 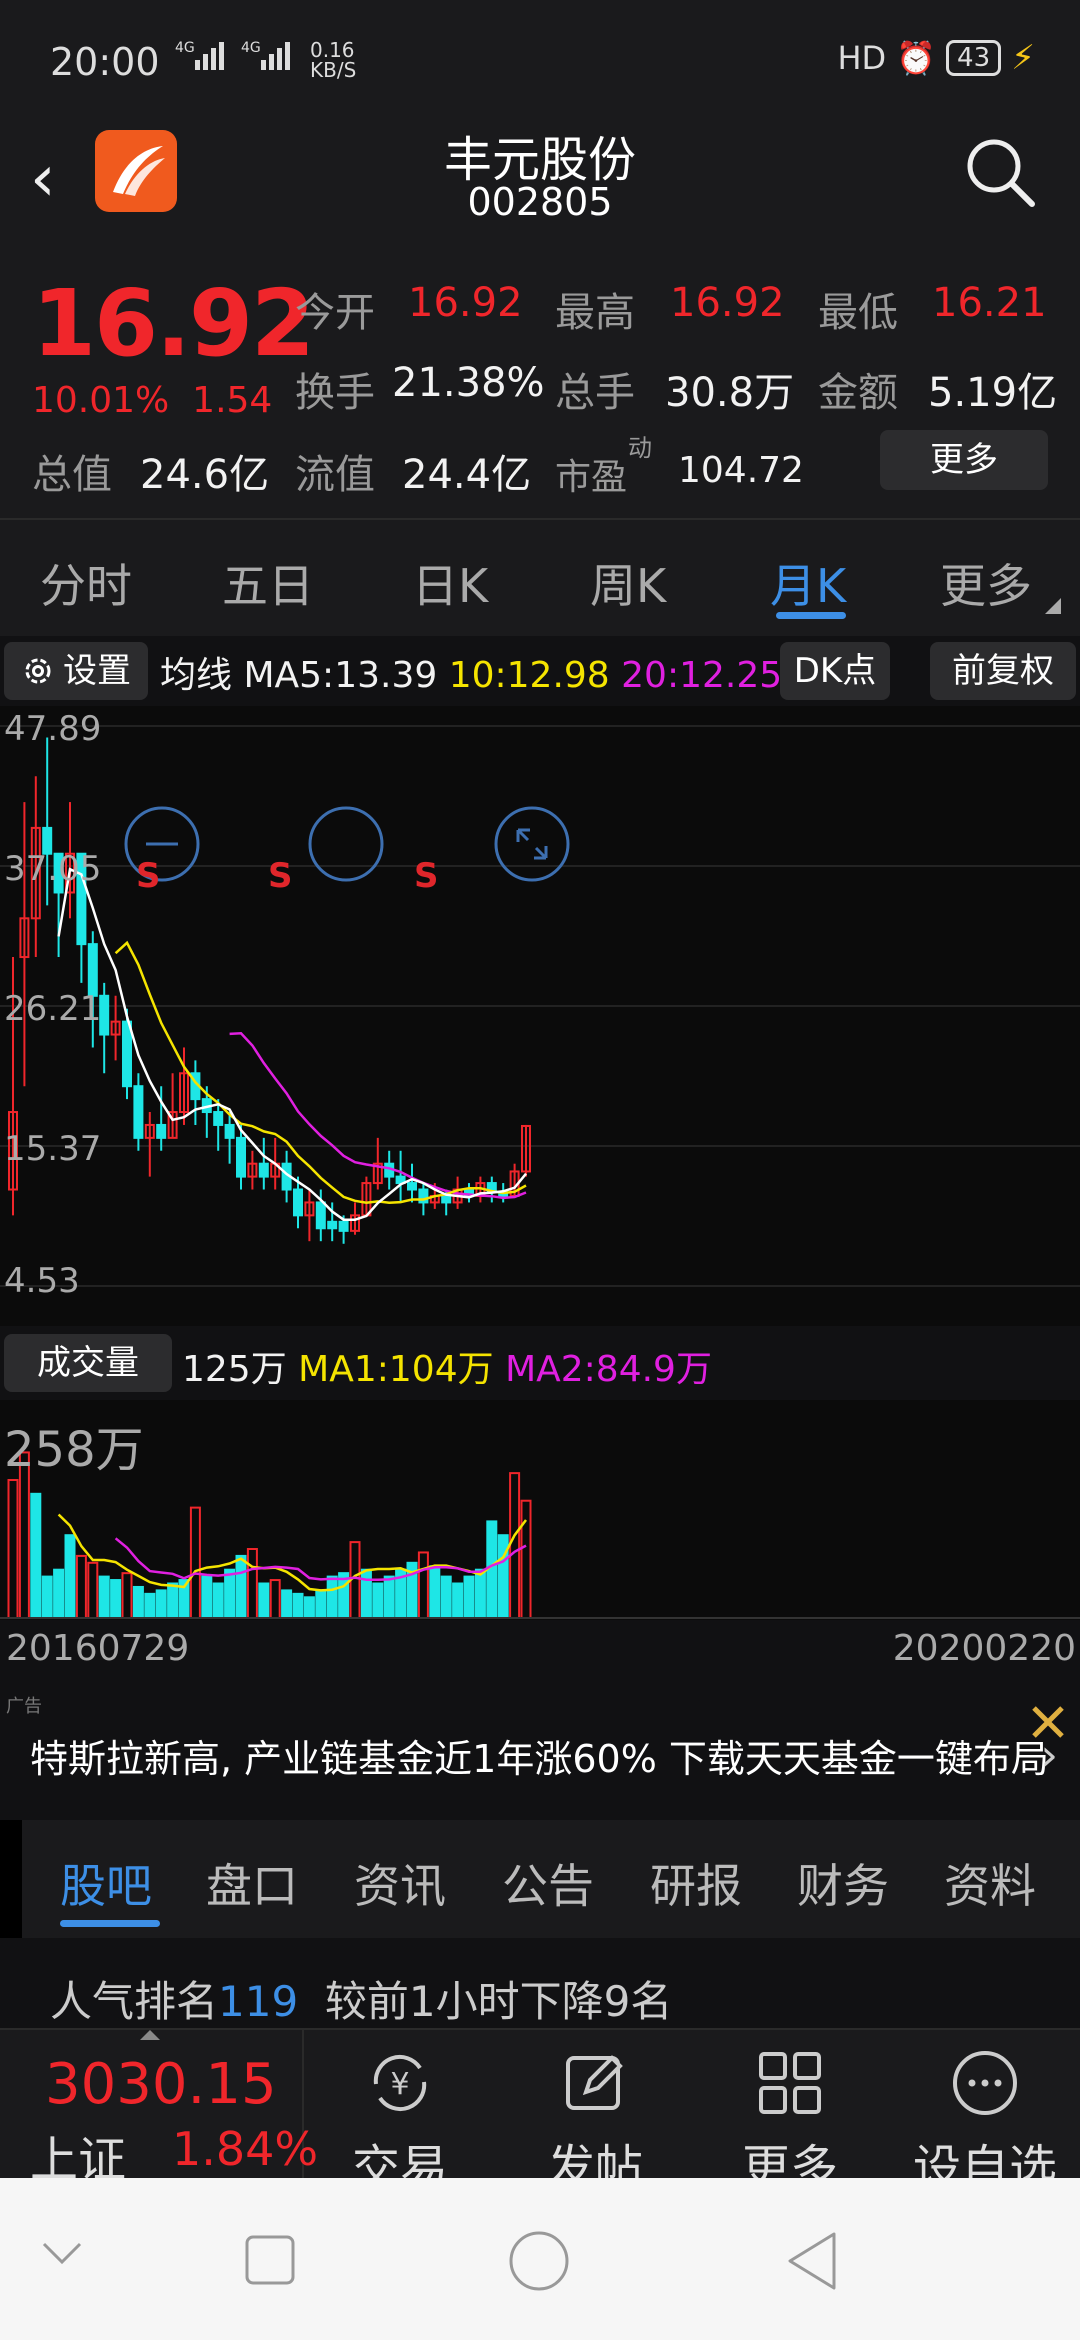 I want to click on vol-ma1-line, so click(x=292, y=1552).